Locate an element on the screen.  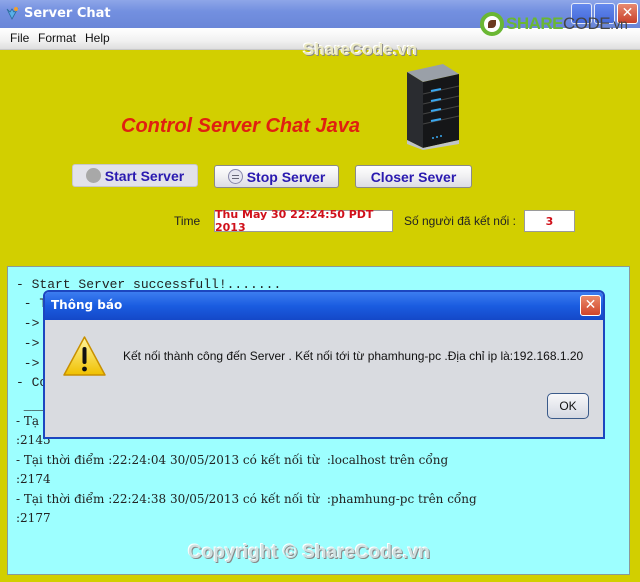
log-line: :2174 is located at coordinates (33, 479).